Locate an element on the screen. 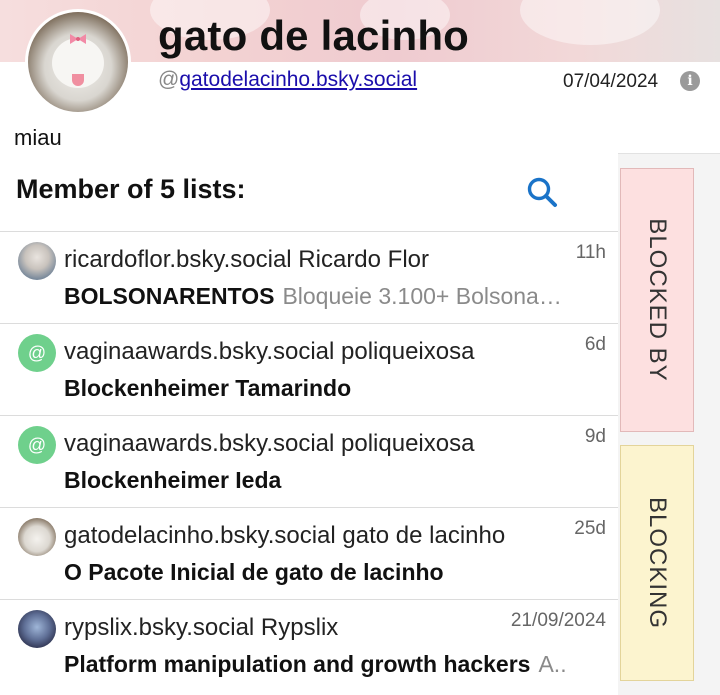 Image resolution: width=720 pixels, height=695 pixels. tab-blocked-by: BLOCKED BY is located at coordinates (657, 300).